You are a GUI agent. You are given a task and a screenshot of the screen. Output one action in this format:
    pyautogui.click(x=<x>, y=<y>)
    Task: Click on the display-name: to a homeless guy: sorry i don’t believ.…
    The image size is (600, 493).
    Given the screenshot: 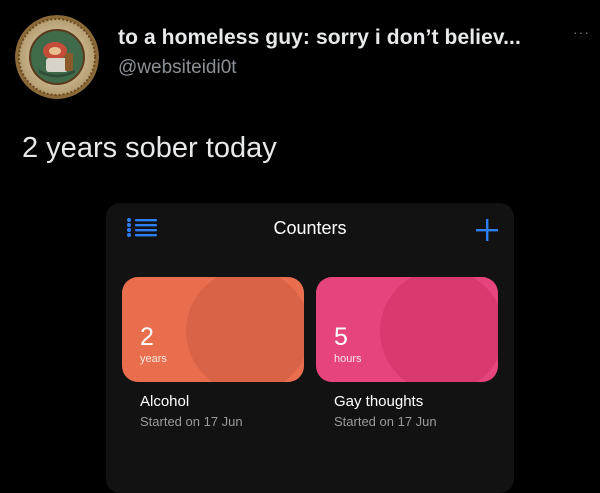 What is the action you would take?
    pyautogui.click(x=319, y=38)
    